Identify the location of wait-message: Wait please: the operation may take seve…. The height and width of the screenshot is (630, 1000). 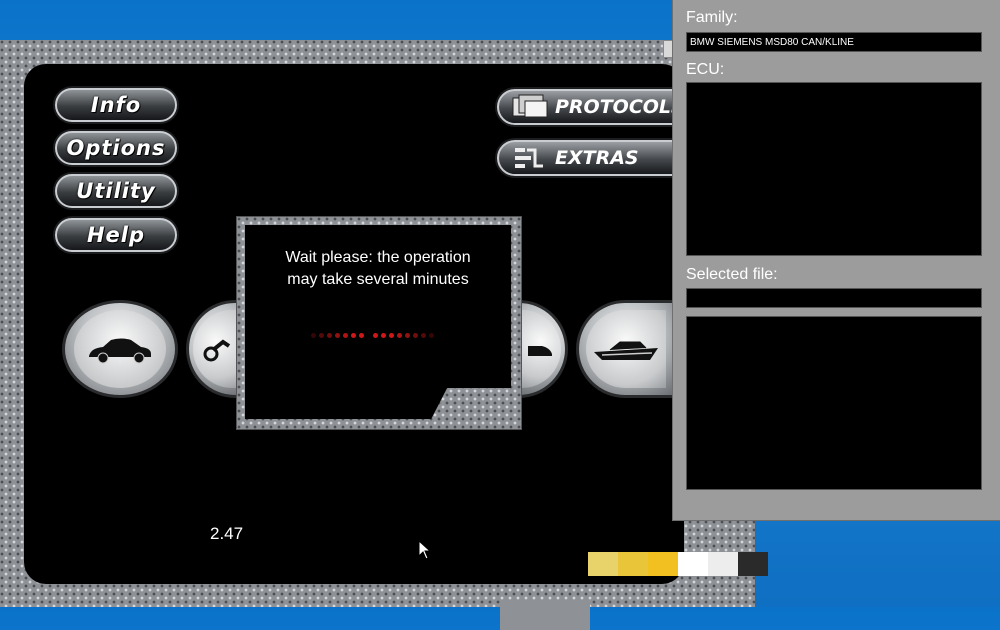
(378, 269).